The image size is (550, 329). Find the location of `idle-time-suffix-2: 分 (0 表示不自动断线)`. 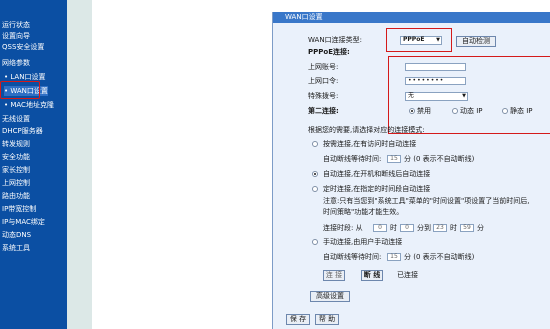

idle-time-suffix-2: 分 (0 表示不自动断线) is located at coordinates (439, 257).